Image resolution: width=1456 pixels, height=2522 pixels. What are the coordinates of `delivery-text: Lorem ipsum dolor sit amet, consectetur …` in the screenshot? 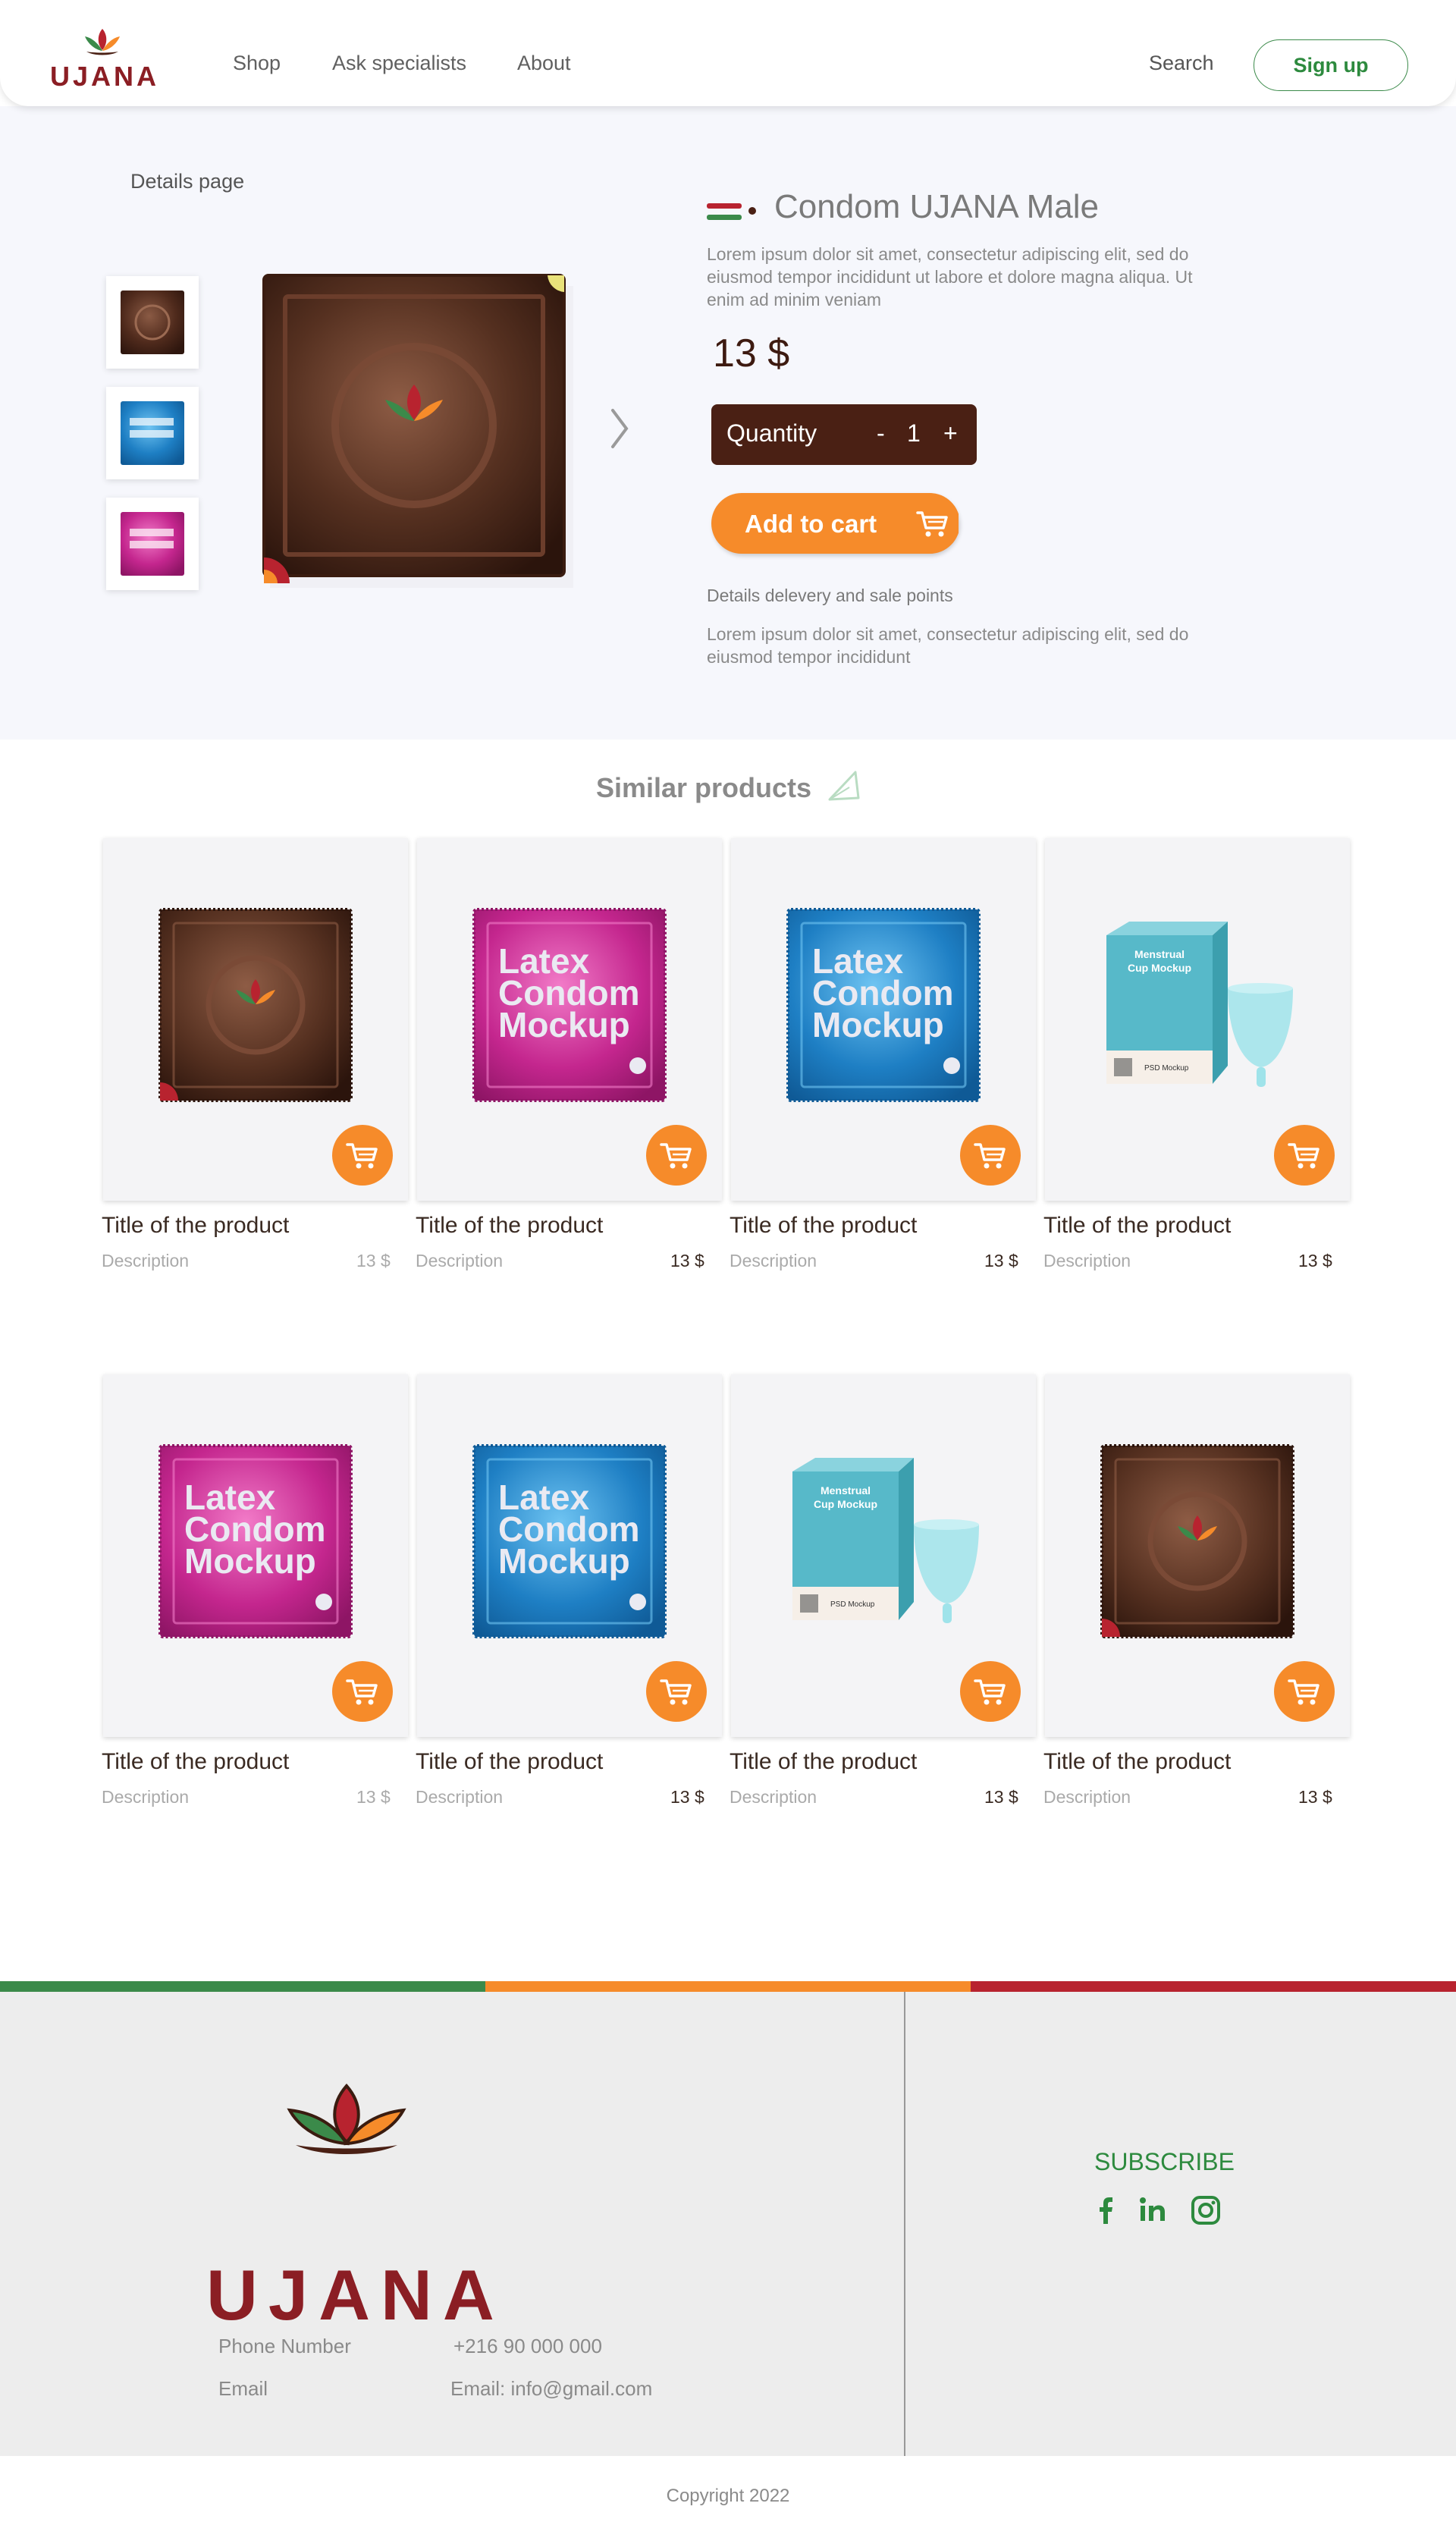 It's located at (948, 645).